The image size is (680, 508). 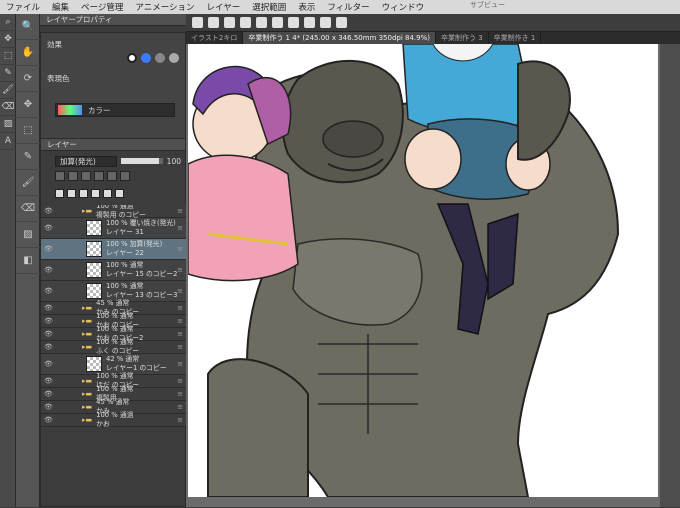 What do you see at coordinates (174, 58) in the screenshot?
I see `effect-texture-icon` at bounding box center [174, 58].